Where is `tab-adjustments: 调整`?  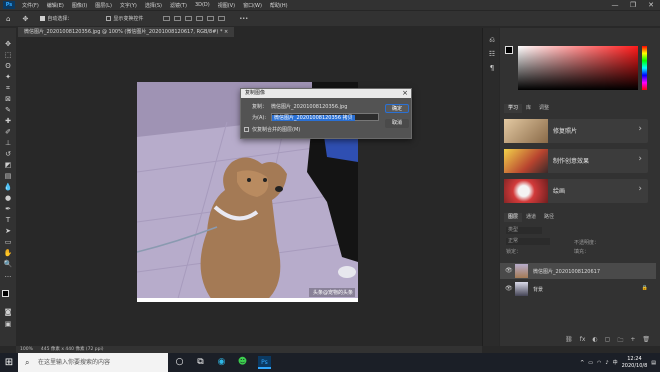
tab-adjustments: 调整 is located at coordinates (544, 108).